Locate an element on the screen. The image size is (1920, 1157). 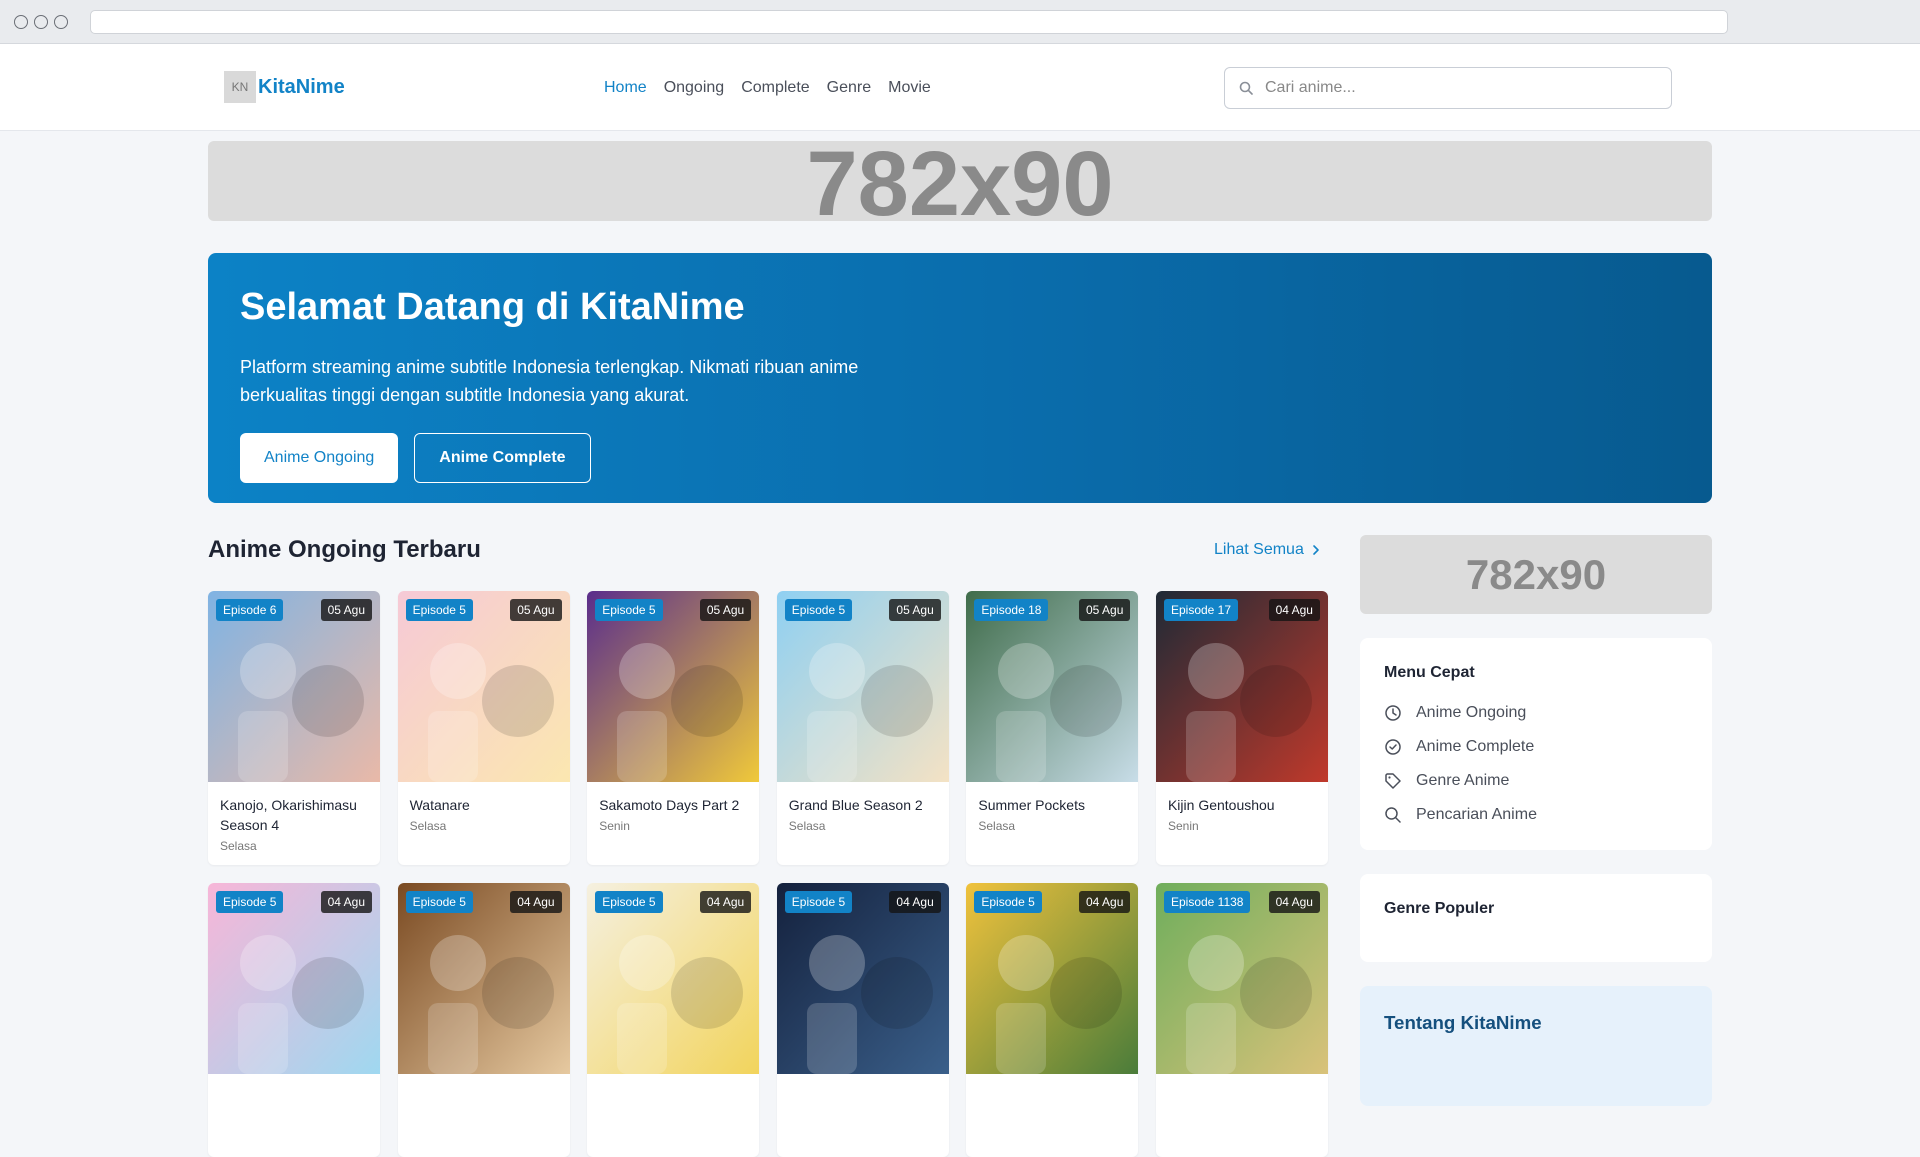
quick-menu-label: Anime Complete is located at coordinates (1475, 746).